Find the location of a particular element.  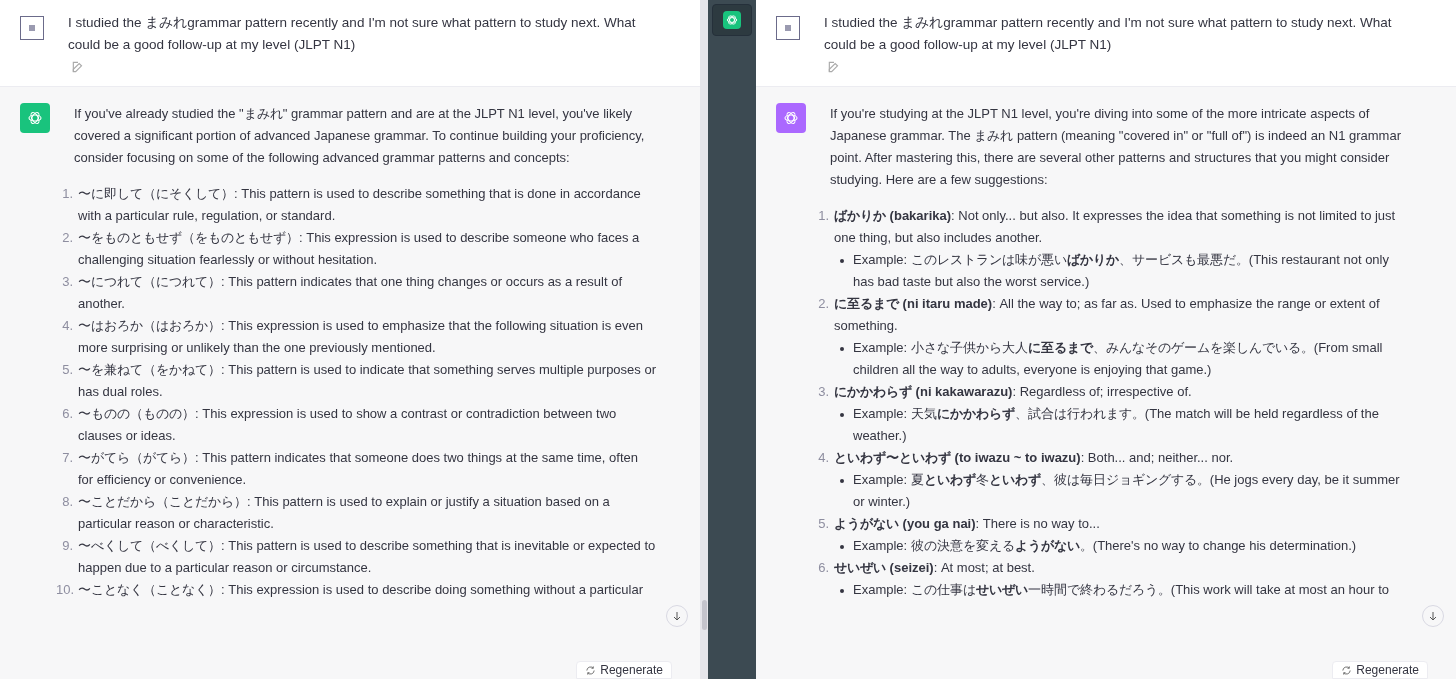

model-tab is located at coordinates (732, 20).